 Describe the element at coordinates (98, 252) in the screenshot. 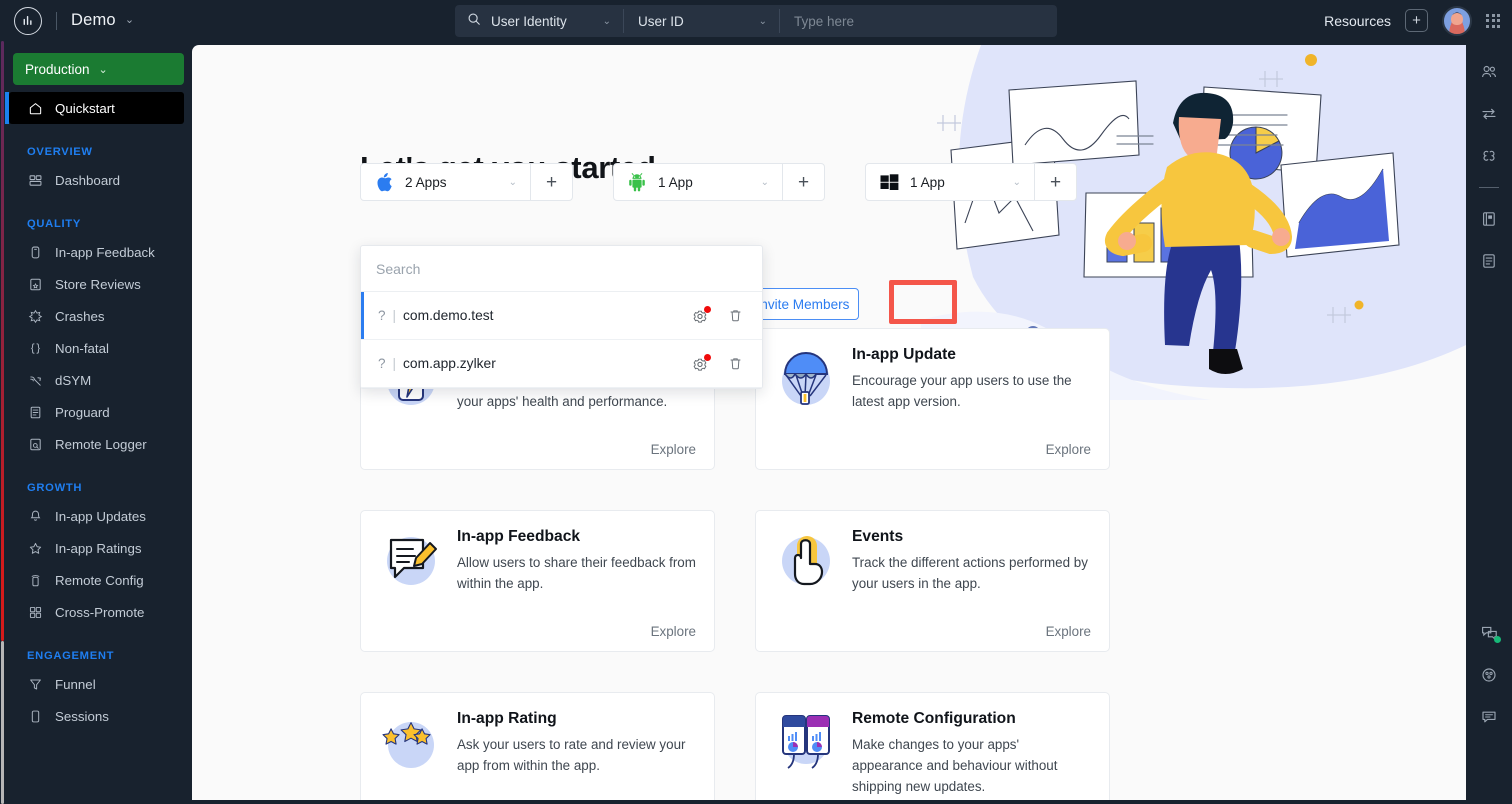

I see `sidebar-item-in-app-feedback: In-app Feedback` at that location.